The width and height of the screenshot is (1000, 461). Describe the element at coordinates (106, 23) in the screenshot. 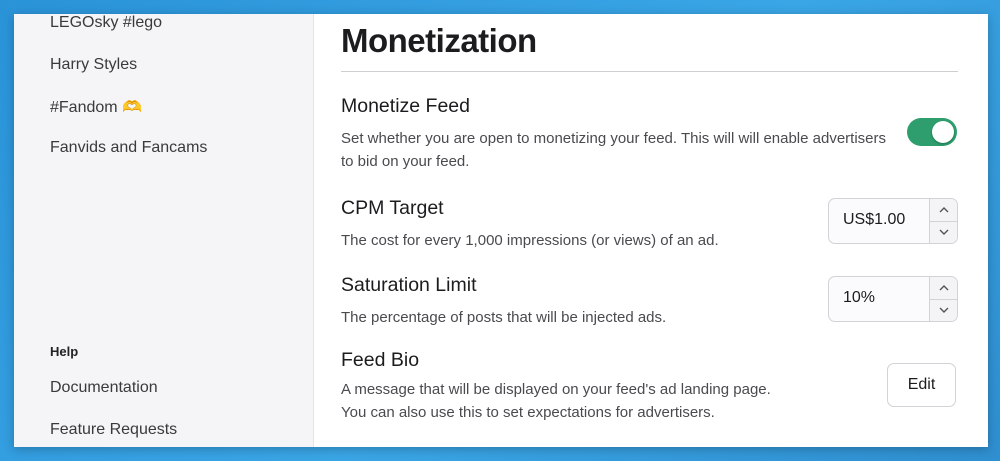

I see `sidebar-item-legosky: LEGOsky #lego` at that location.